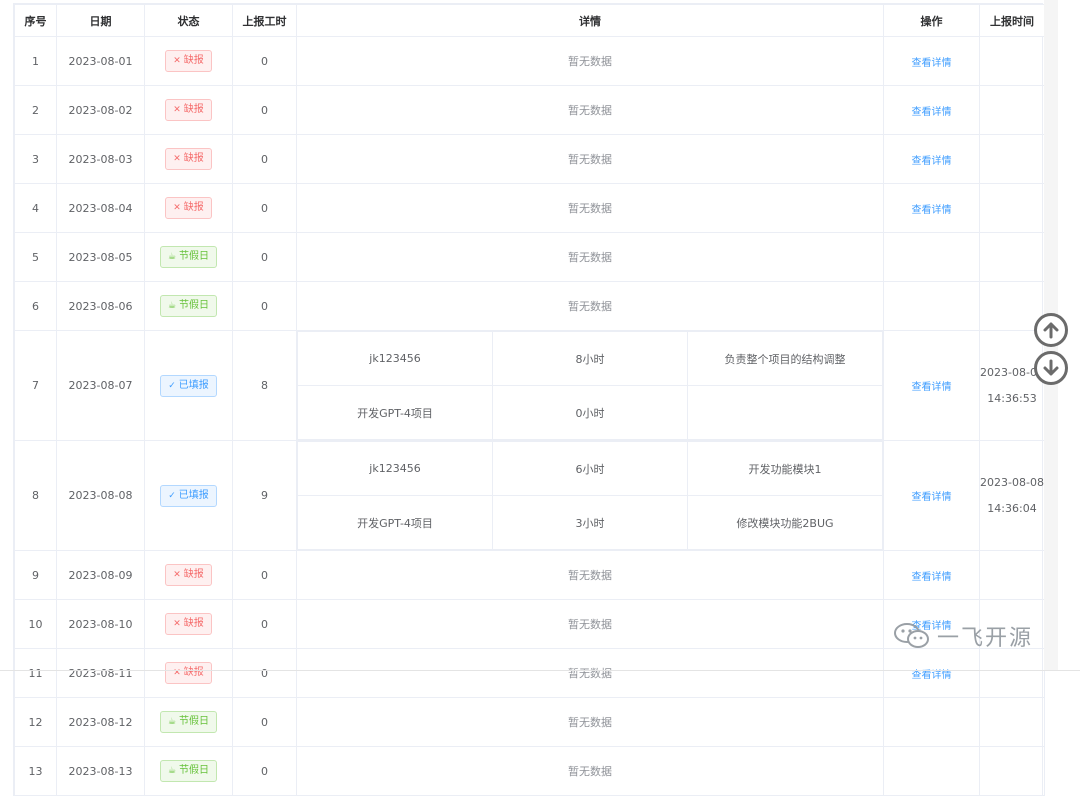 The height and width of the screenshot is (796, 1080). I want to click on detail-row: jk123456 6小时 开发功能模块1, so click(590, 468).